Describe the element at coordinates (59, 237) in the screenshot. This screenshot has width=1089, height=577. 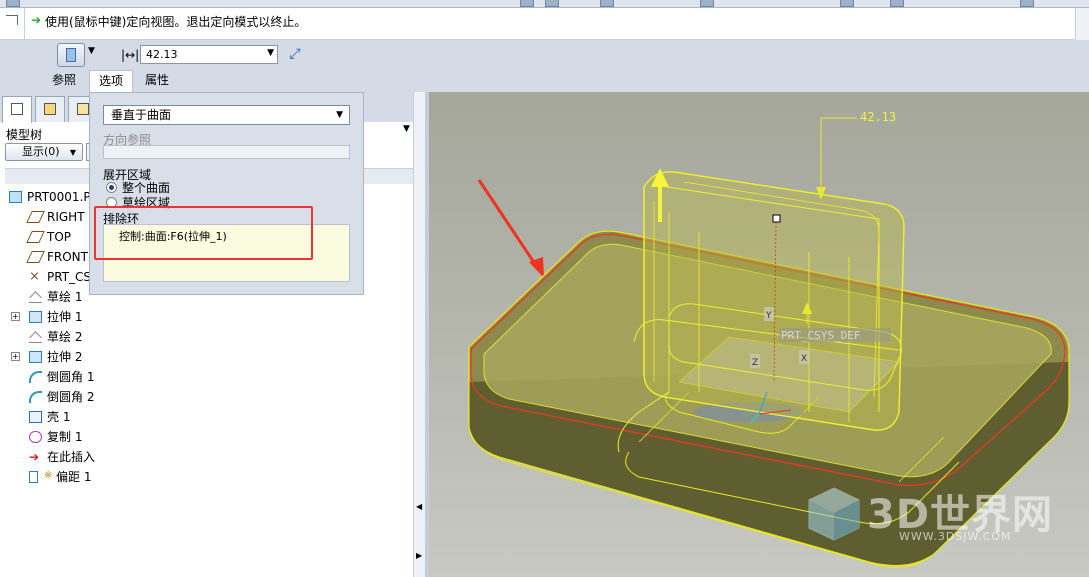
I see `tree-item-label: TOP` at that location.